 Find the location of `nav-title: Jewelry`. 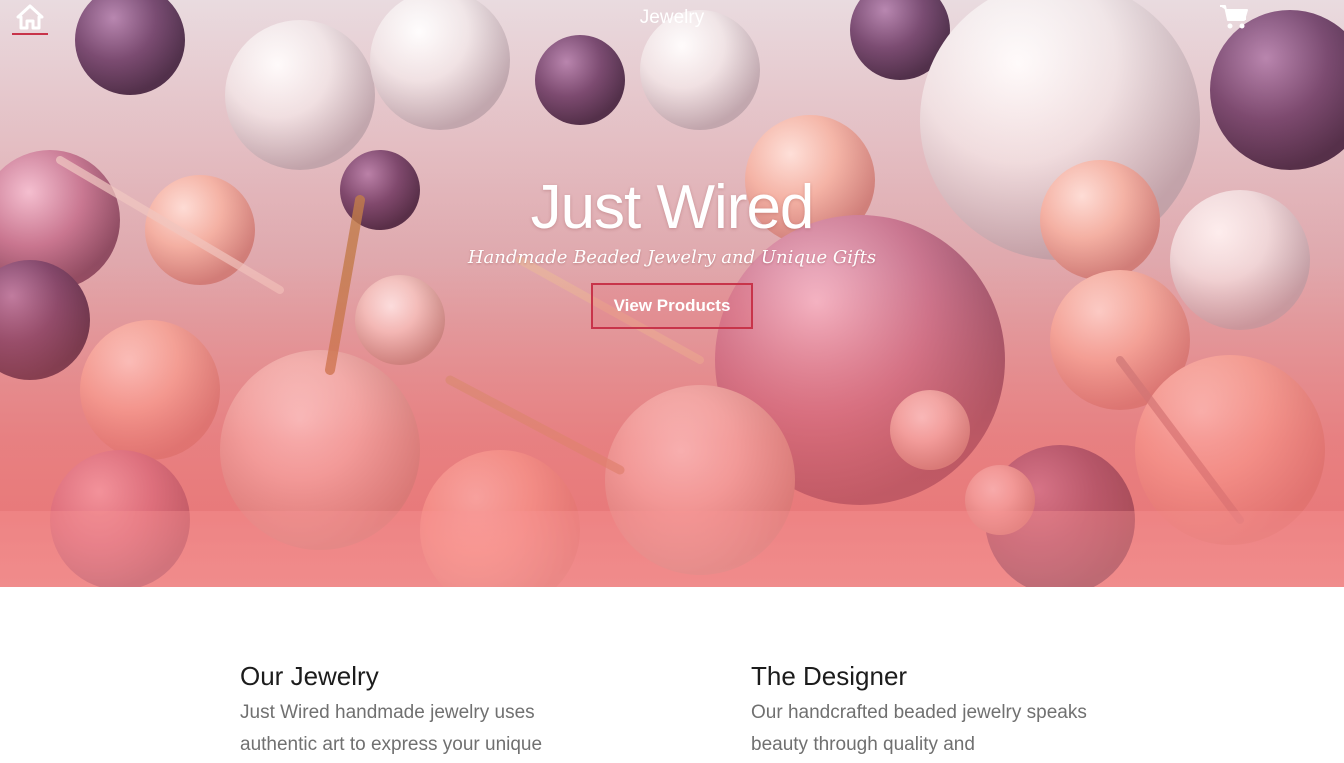

nav-title: Jewelry is located at coordinates (672, 18).